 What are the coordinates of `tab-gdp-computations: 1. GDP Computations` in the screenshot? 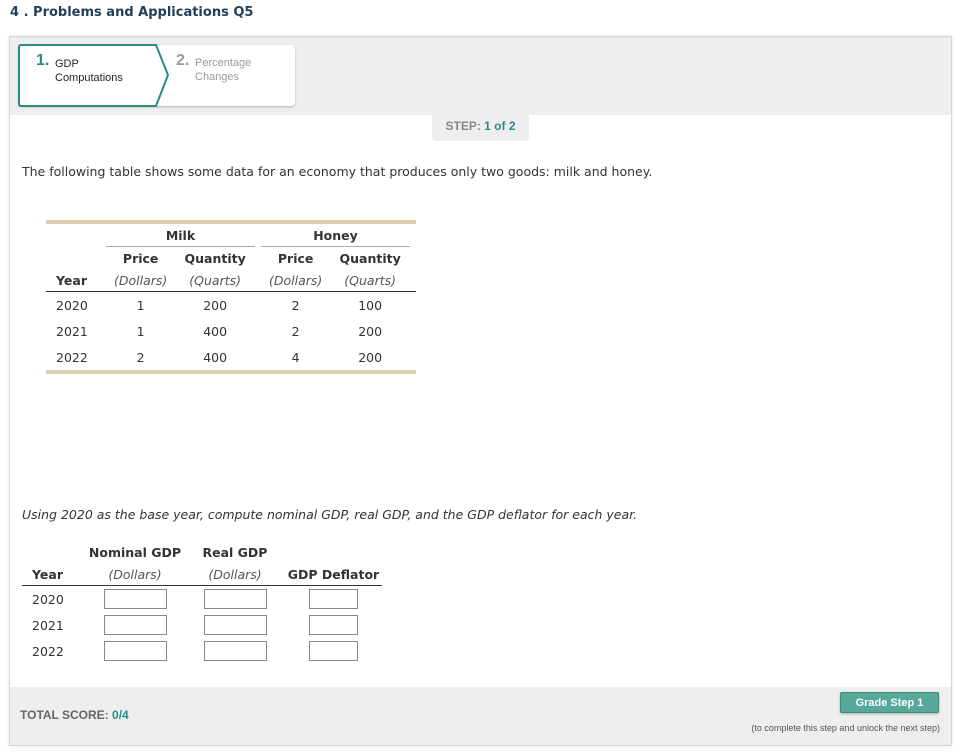 It's located at (94, 78).